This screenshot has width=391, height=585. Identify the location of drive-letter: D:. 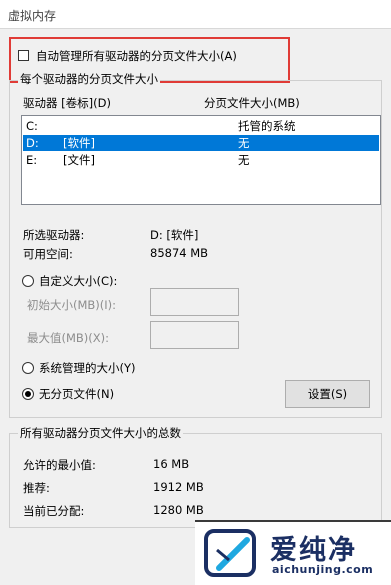
(32, 143).